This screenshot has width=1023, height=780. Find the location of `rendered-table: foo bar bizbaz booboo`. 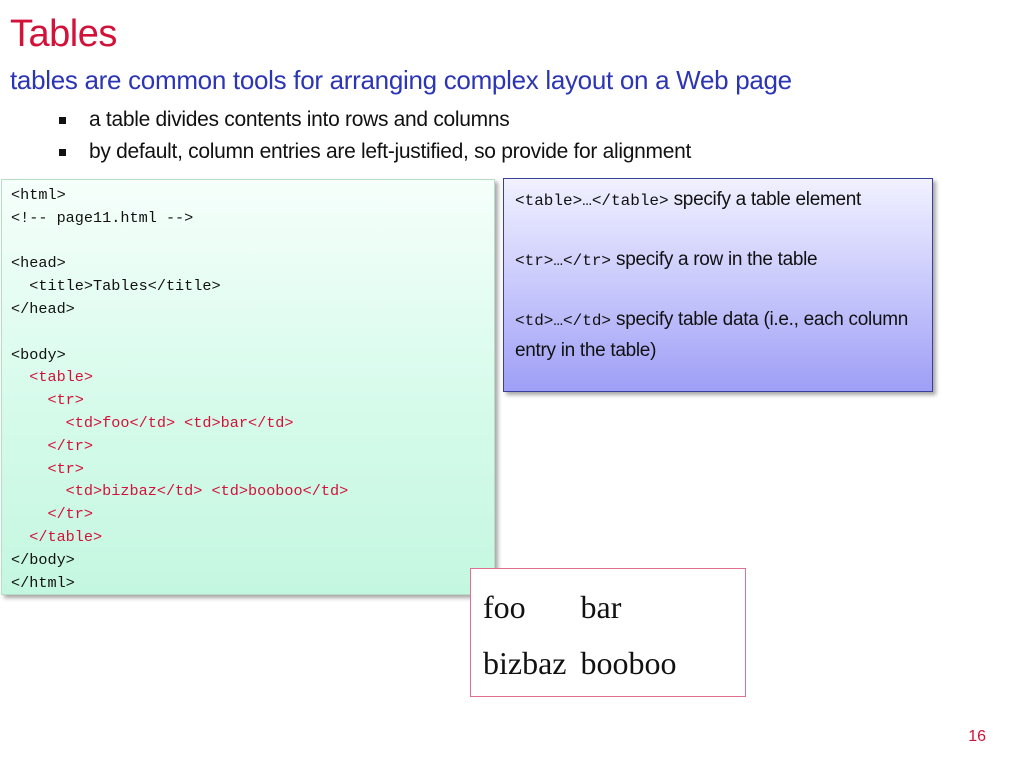

rendered-table: foo bar bizbaz booboo is located at coordinates (580, 635).